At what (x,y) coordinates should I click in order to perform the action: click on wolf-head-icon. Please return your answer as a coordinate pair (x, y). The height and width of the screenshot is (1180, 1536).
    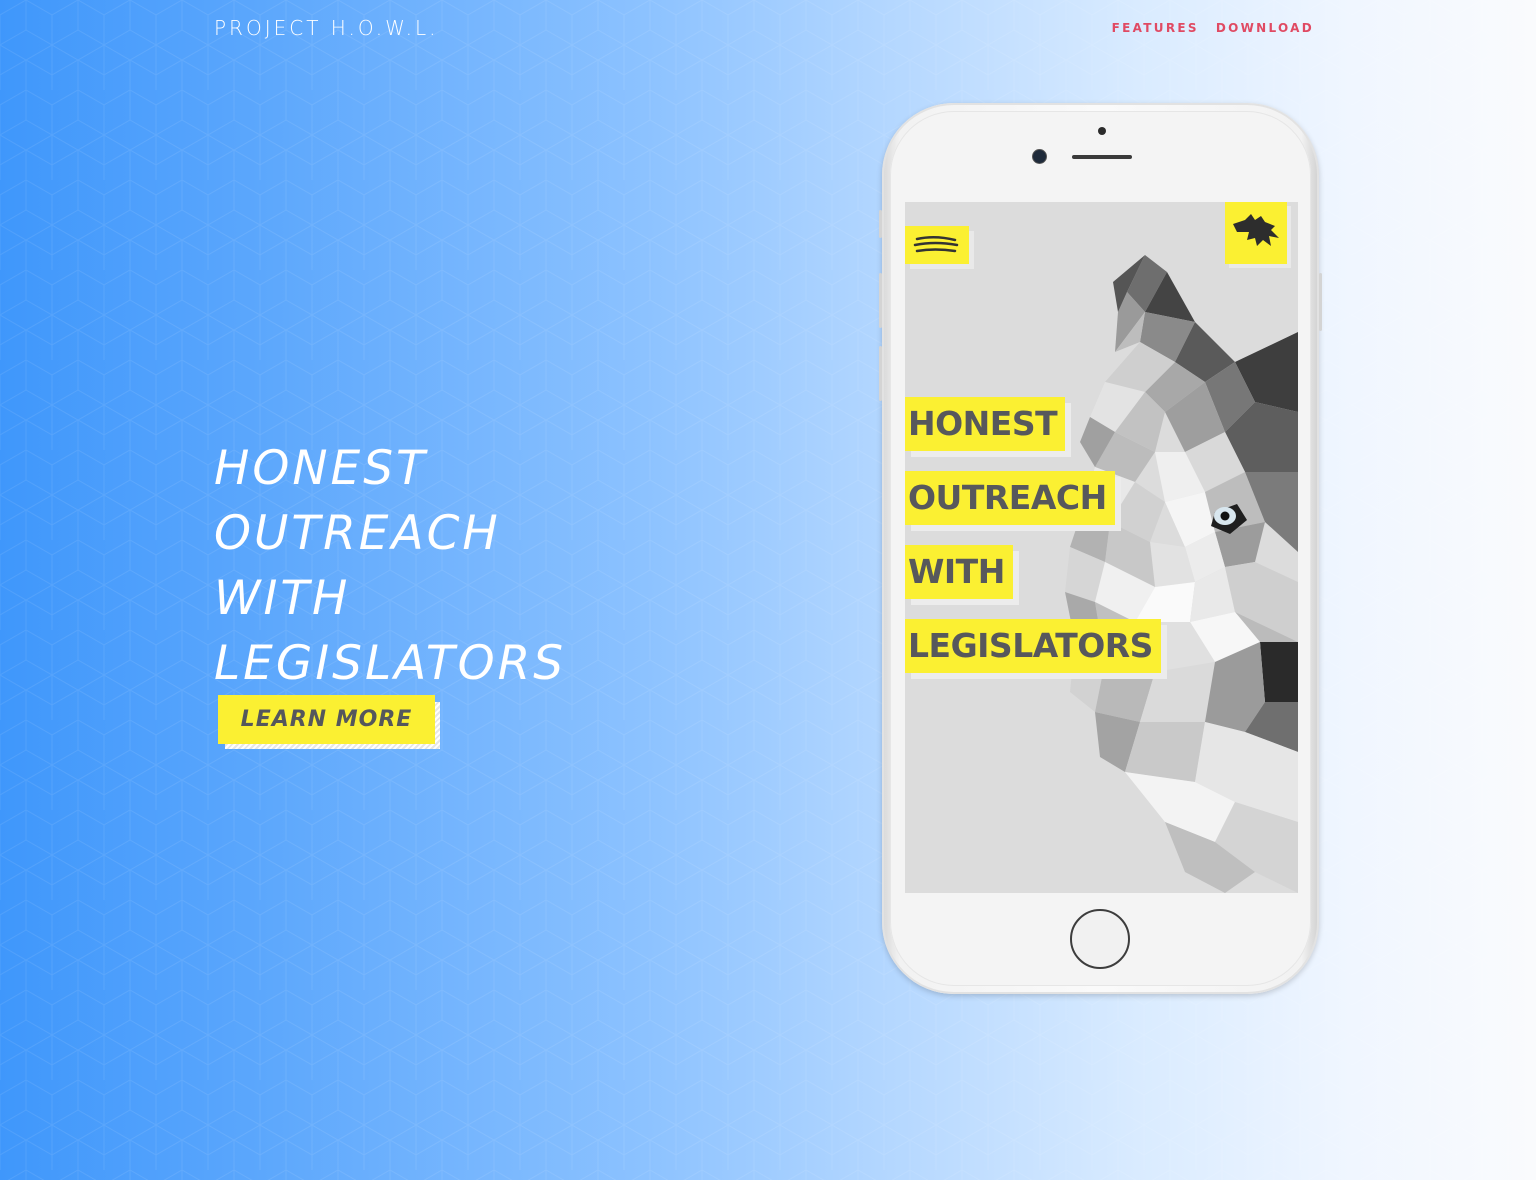
    Looking at the image, I should click on (1256, 230).